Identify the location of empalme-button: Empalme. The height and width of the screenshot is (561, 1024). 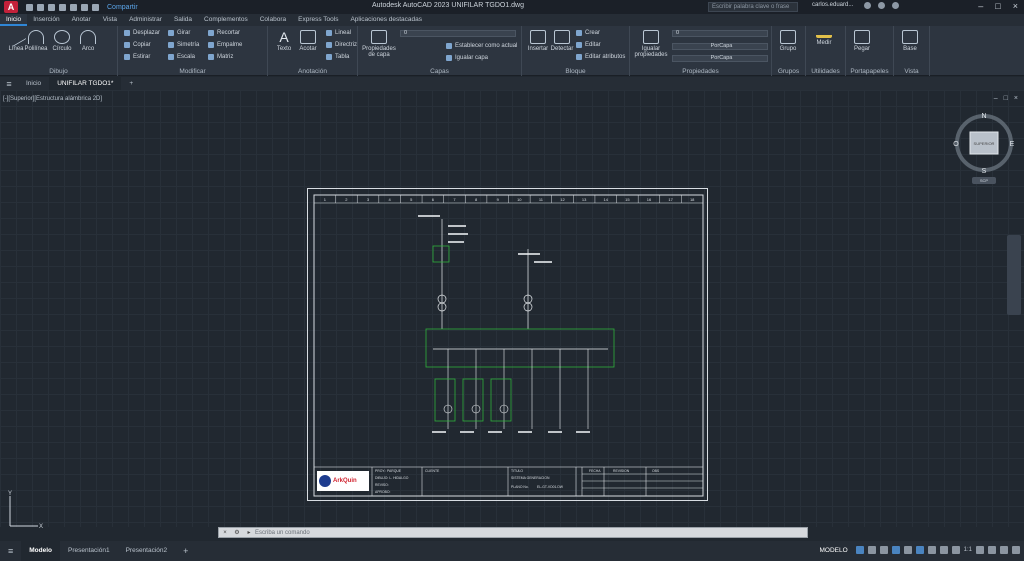
(225, 45).